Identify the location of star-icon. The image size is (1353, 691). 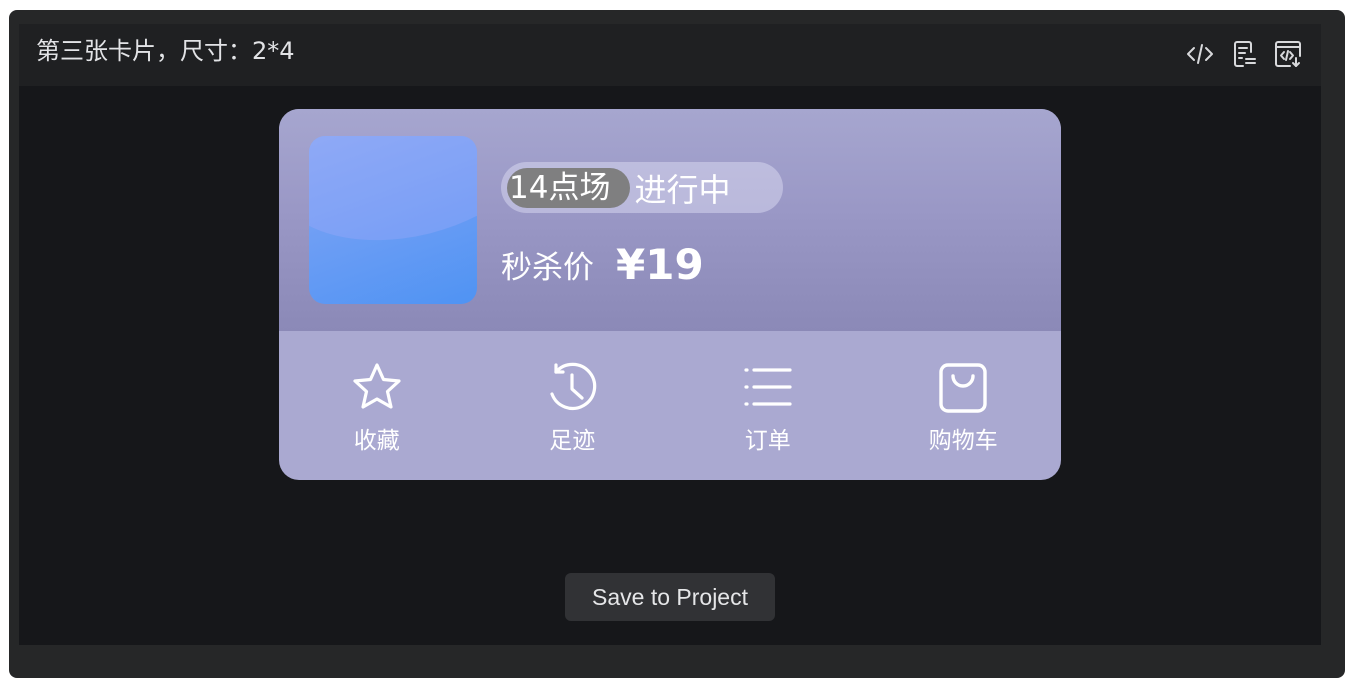
(377, 386).